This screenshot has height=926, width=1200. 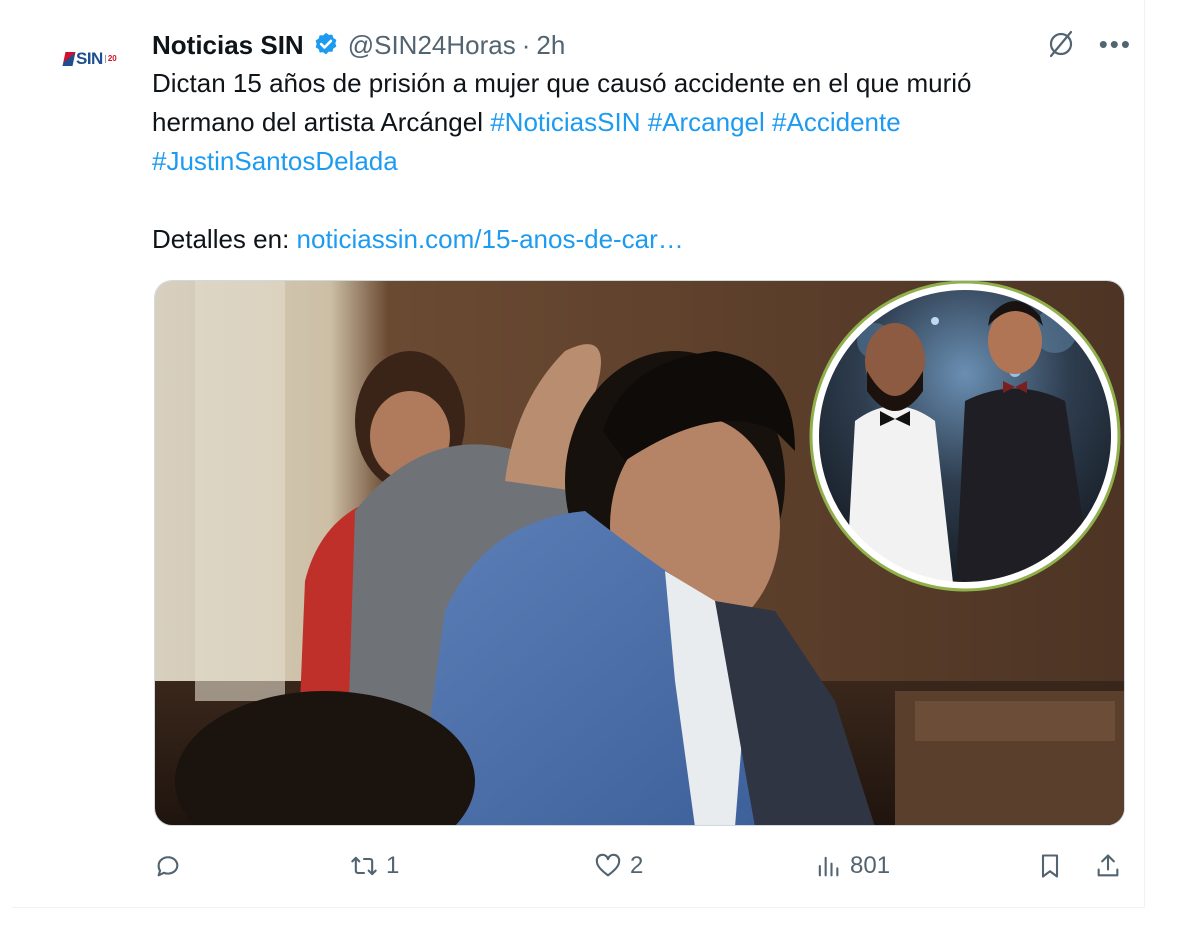 I want to click on hashtag-accidente: #Accidente, so click(x=836, y=122).